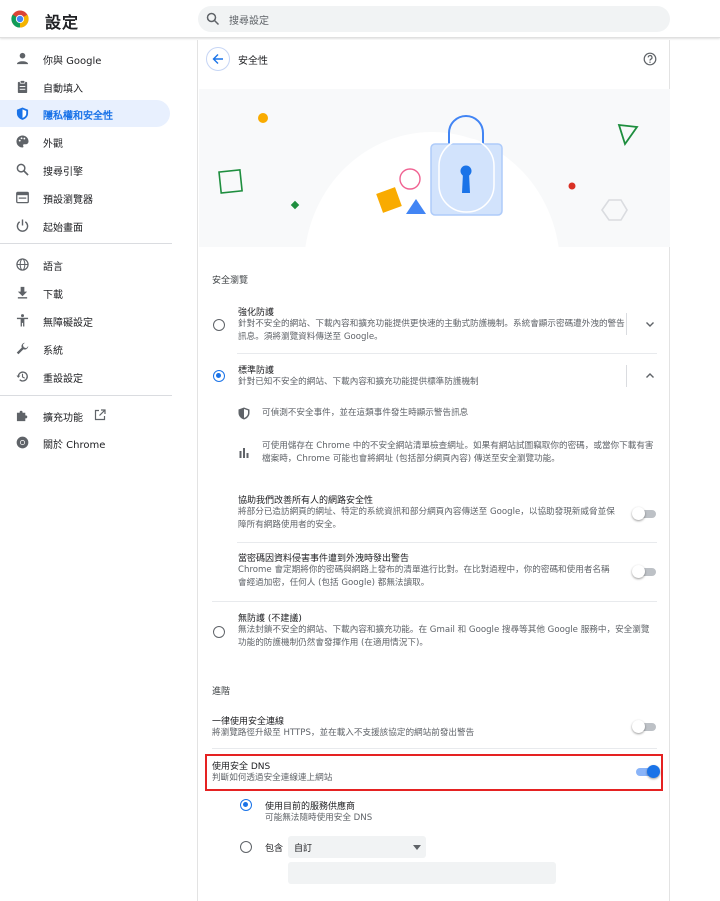  What do you see at coordinates (22, 264) in the screenshot?
I see `globe-icon` at bounding box center [22, 264].